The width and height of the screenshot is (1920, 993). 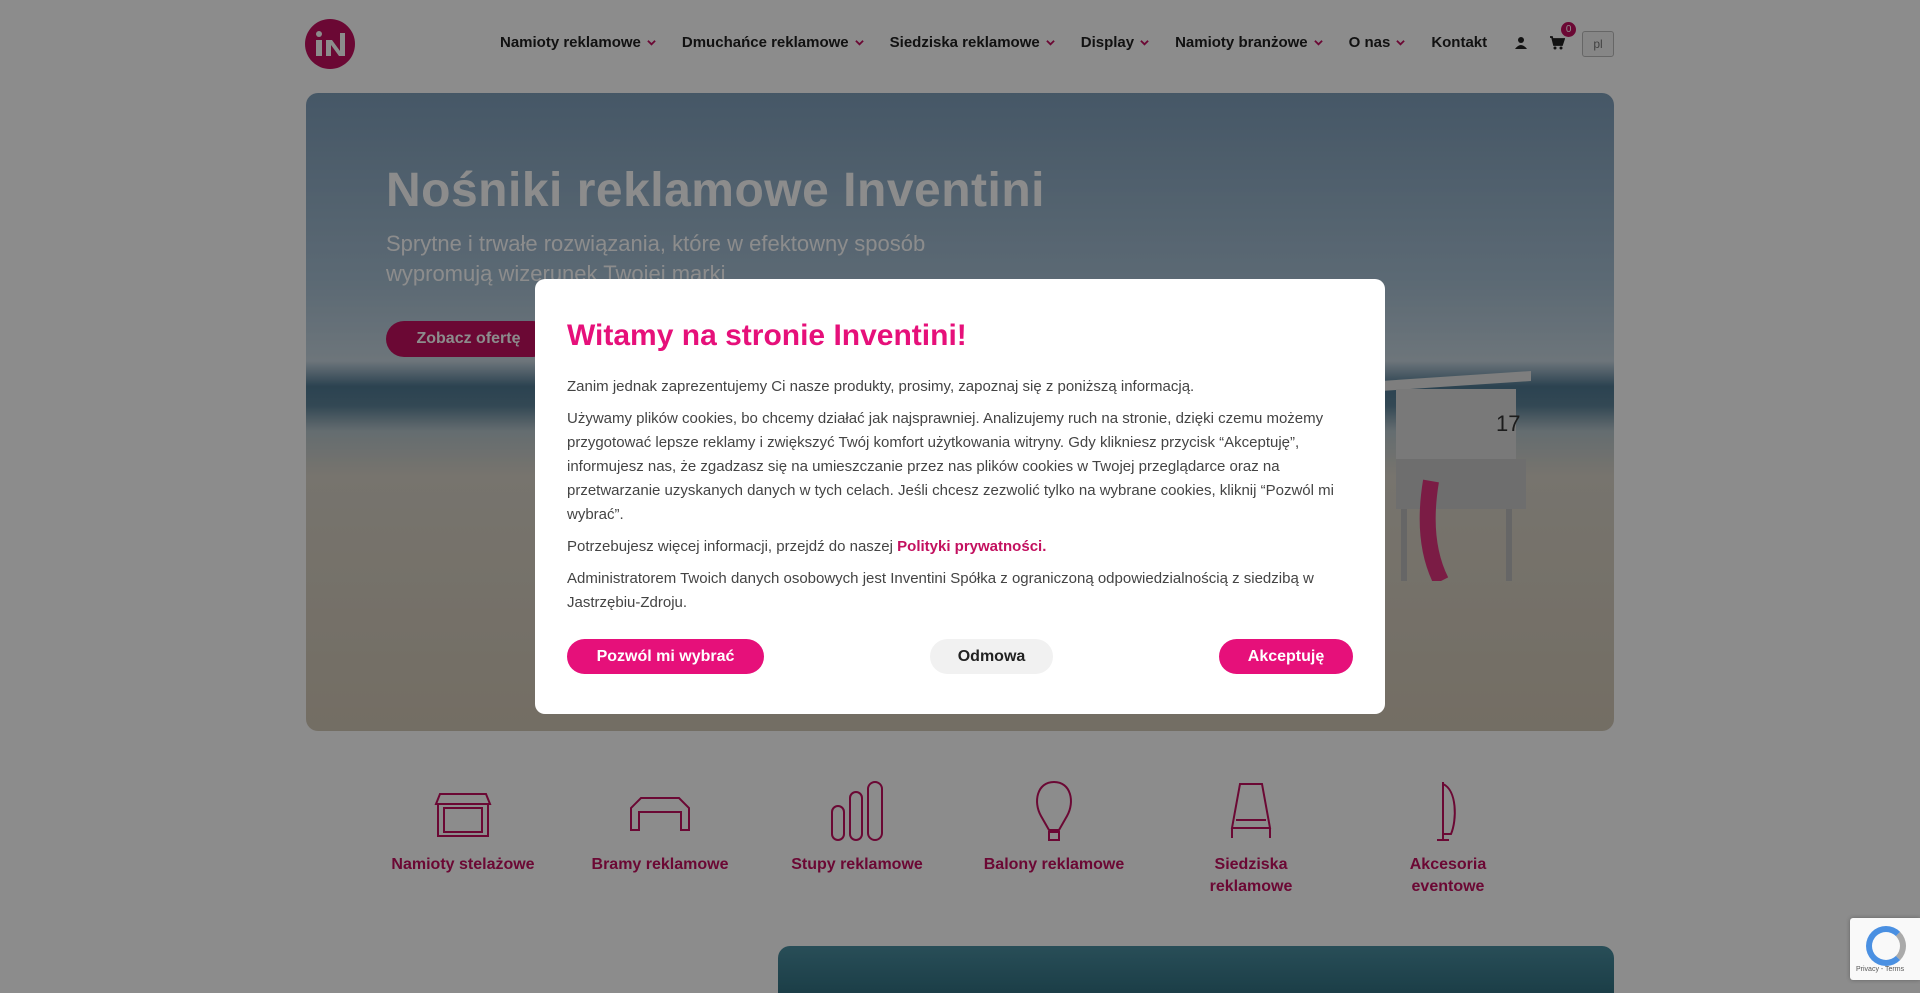 I want to click on recaptcha-badge: Privacy - Terms, so click(x=1885, y=949).